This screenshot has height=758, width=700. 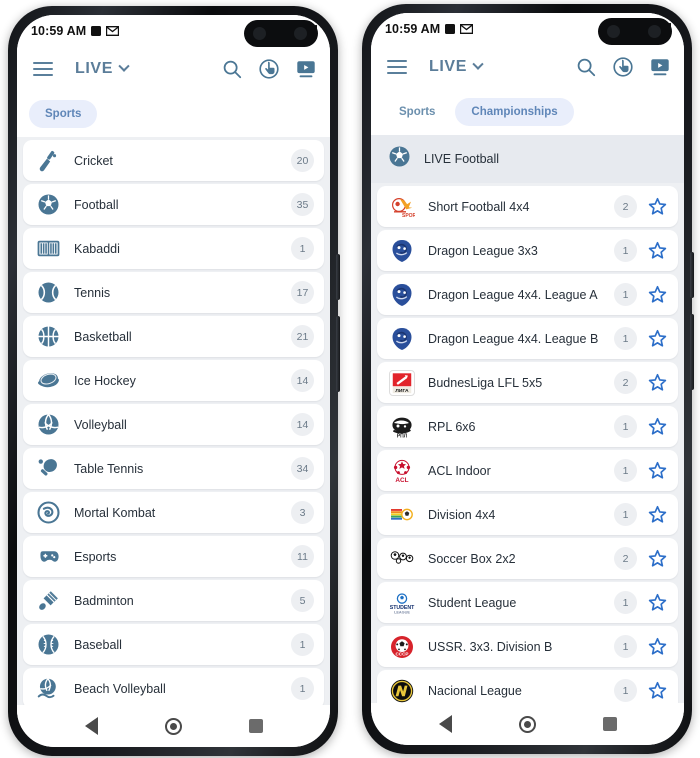 I want to click on dragon-league-logo, so click(x=402, y=294).